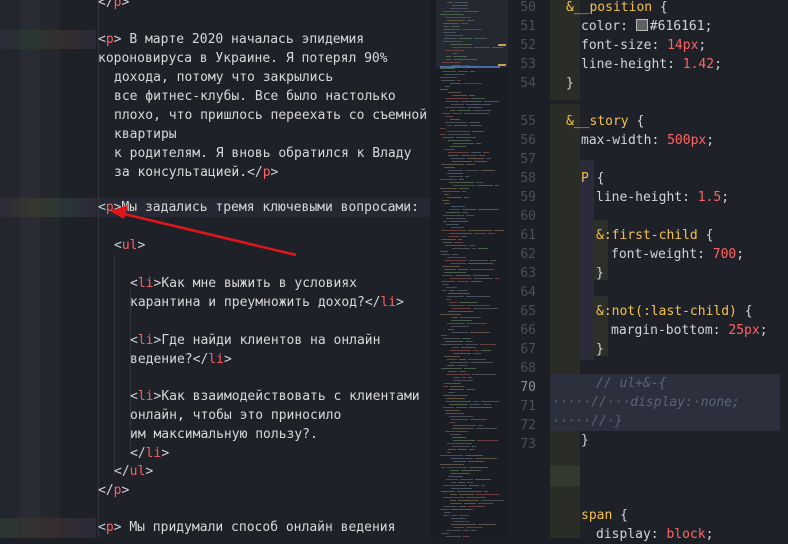 The width and height of the screenshot is (788, 544). What do you see at coordinates (646, 402) in the screenshot?
I see `scss-line: ·····//···display:·none;` at bounding box center [646, 402].